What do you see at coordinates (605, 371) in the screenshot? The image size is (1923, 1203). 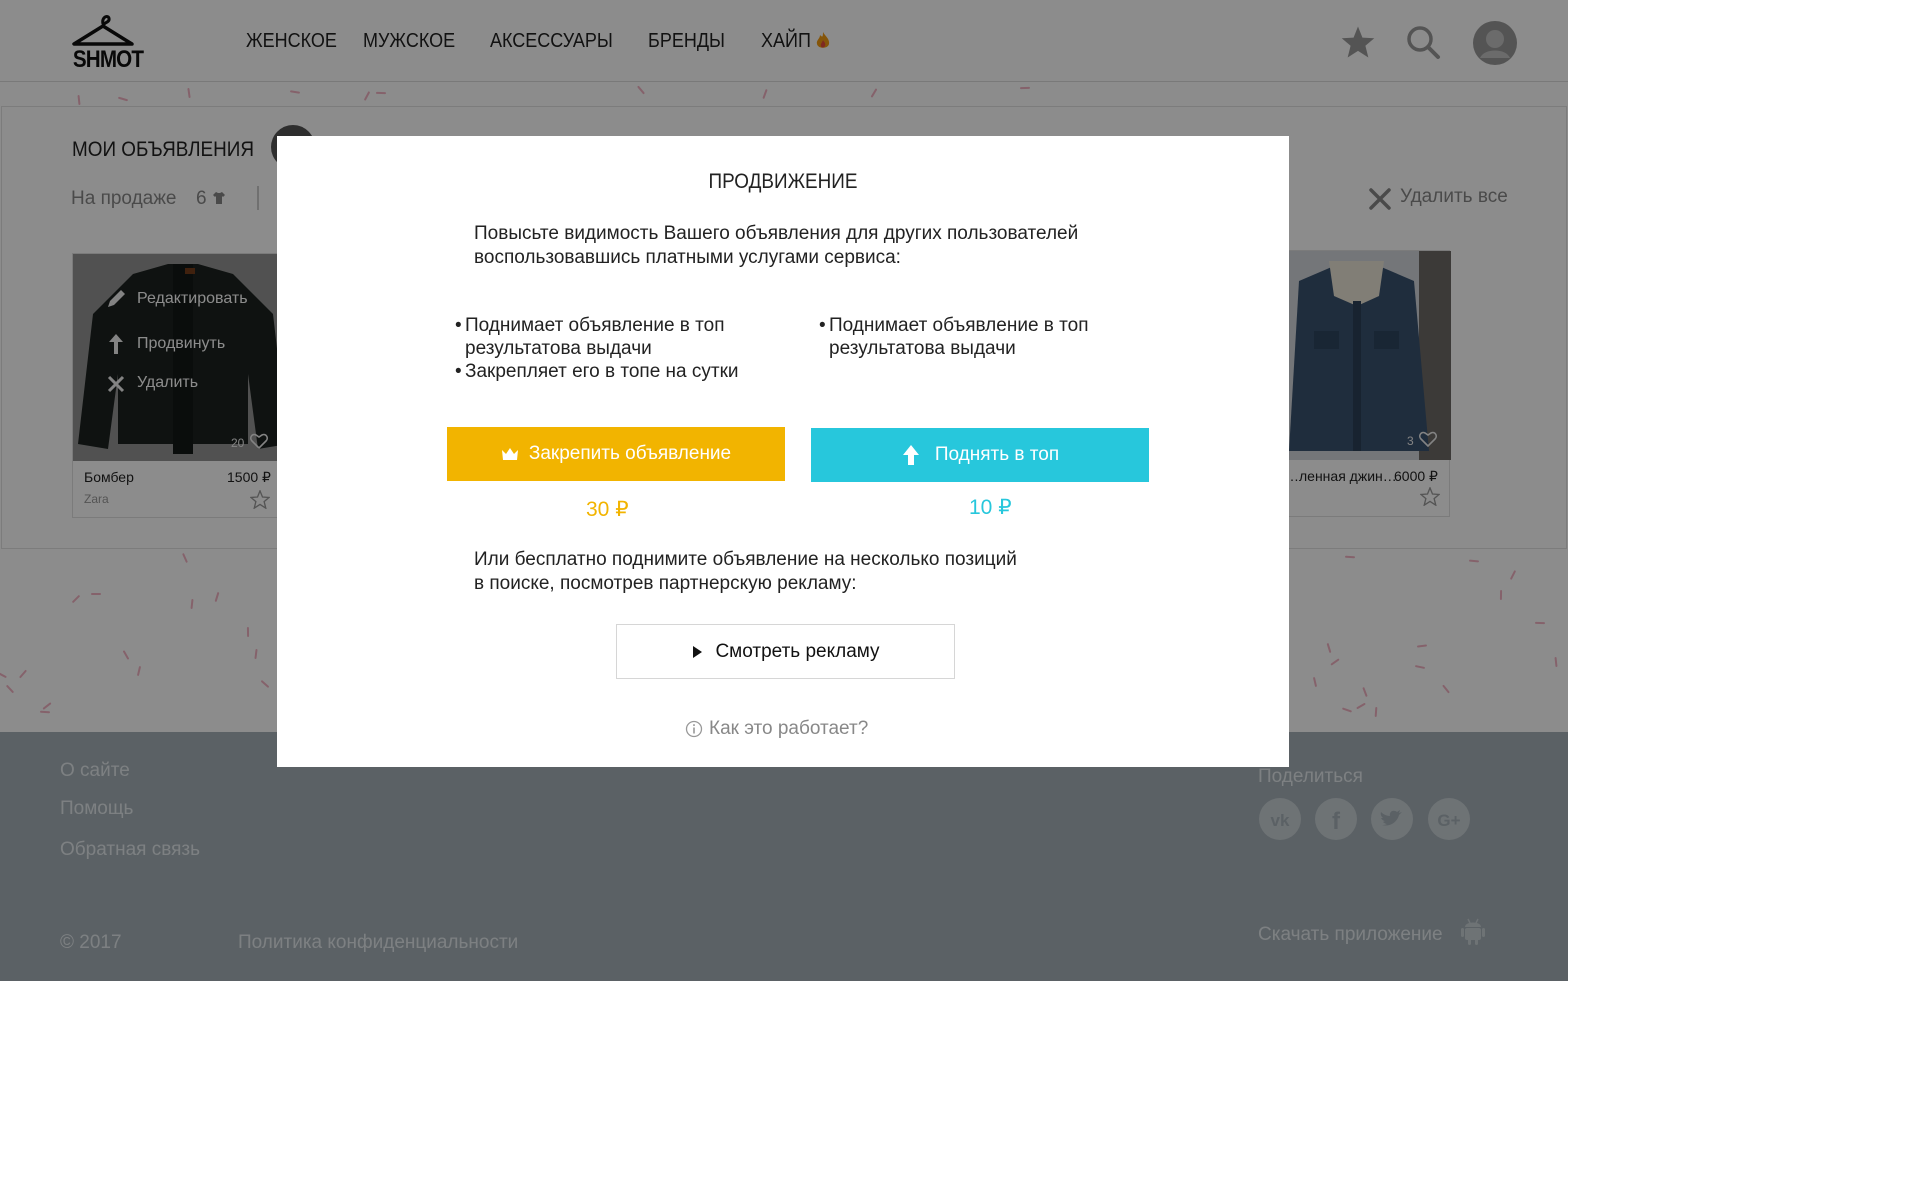 I see `benefit-item: Закрепляет его в топе на сутки` at bounding box center [605, 371].